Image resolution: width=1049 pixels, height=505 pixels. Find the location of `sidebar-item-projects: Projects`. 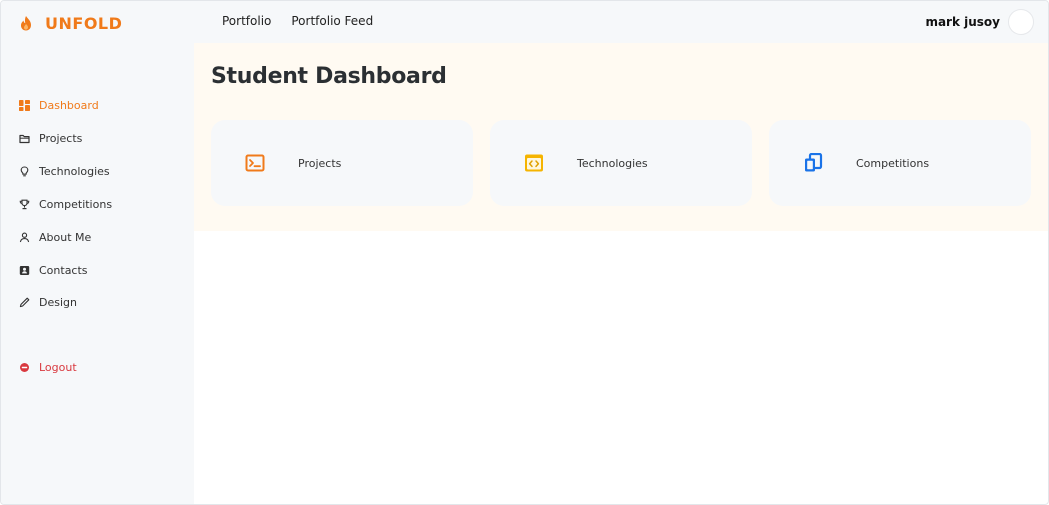

sidebar-item-projects: Projects is located at coordinates (50, 138).